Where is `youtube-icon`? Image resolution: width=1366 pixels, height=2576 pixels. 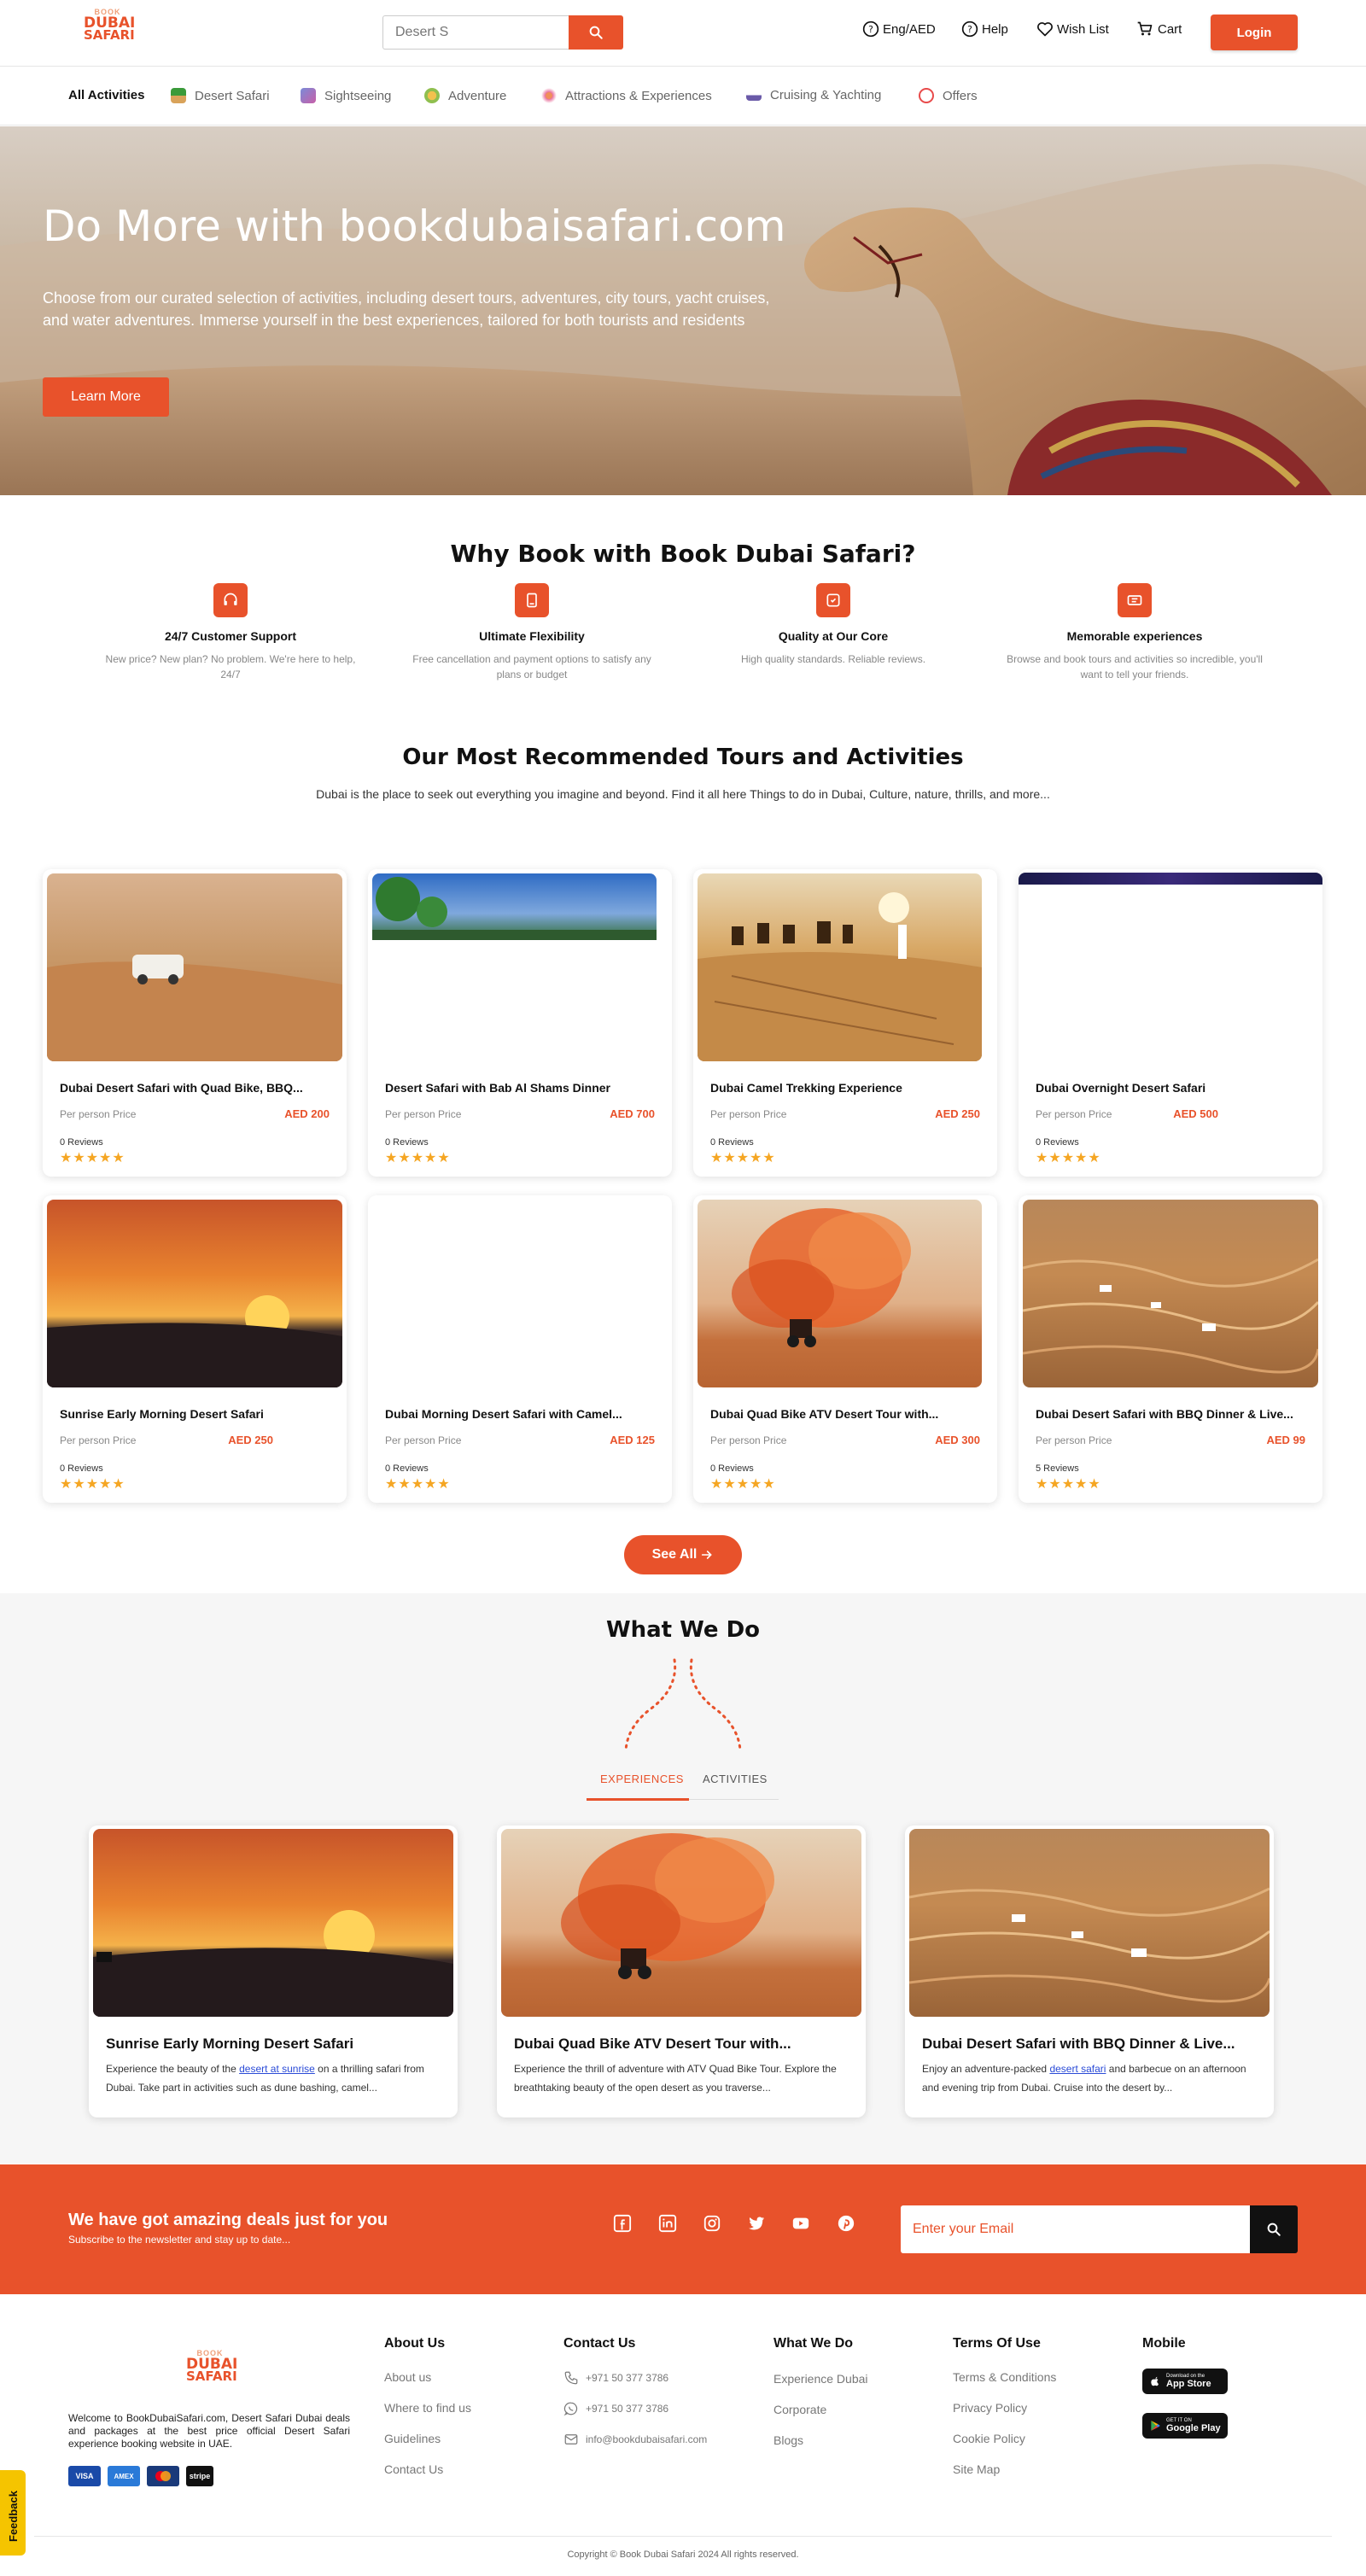 youtube-icon is located at coordinates (800, 2223).